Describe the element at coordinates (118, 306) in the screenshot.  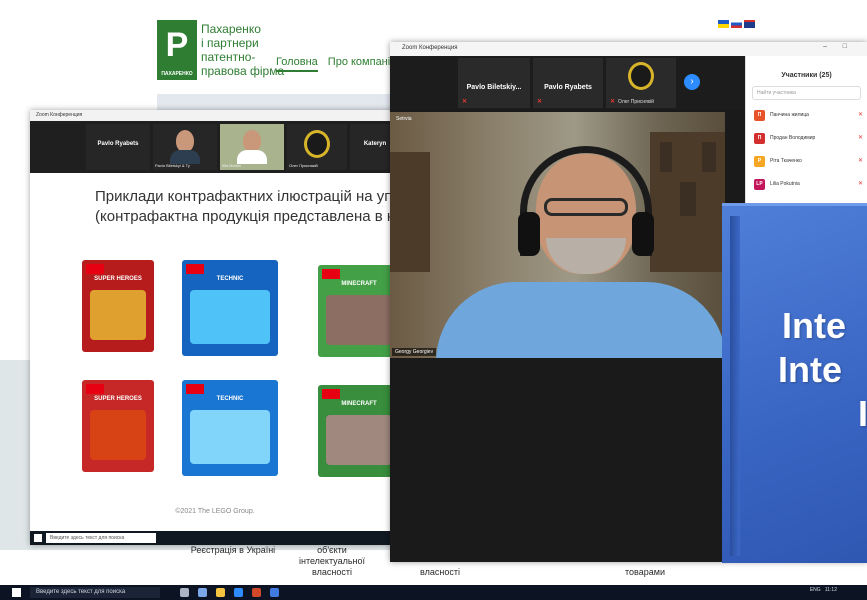
I see `lego-box-image: SUPER HEROES` at that location.